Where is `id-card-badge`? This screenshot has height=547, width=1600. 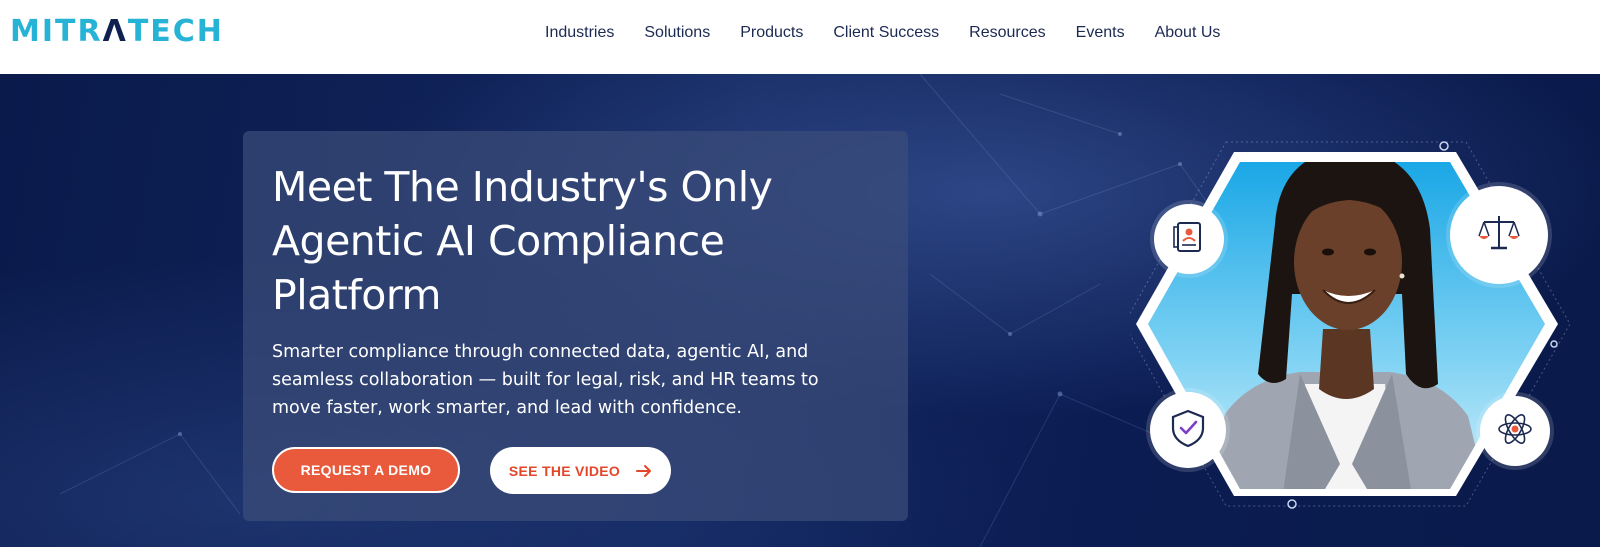 id-card-badge is located at coordinates (1189, 239).